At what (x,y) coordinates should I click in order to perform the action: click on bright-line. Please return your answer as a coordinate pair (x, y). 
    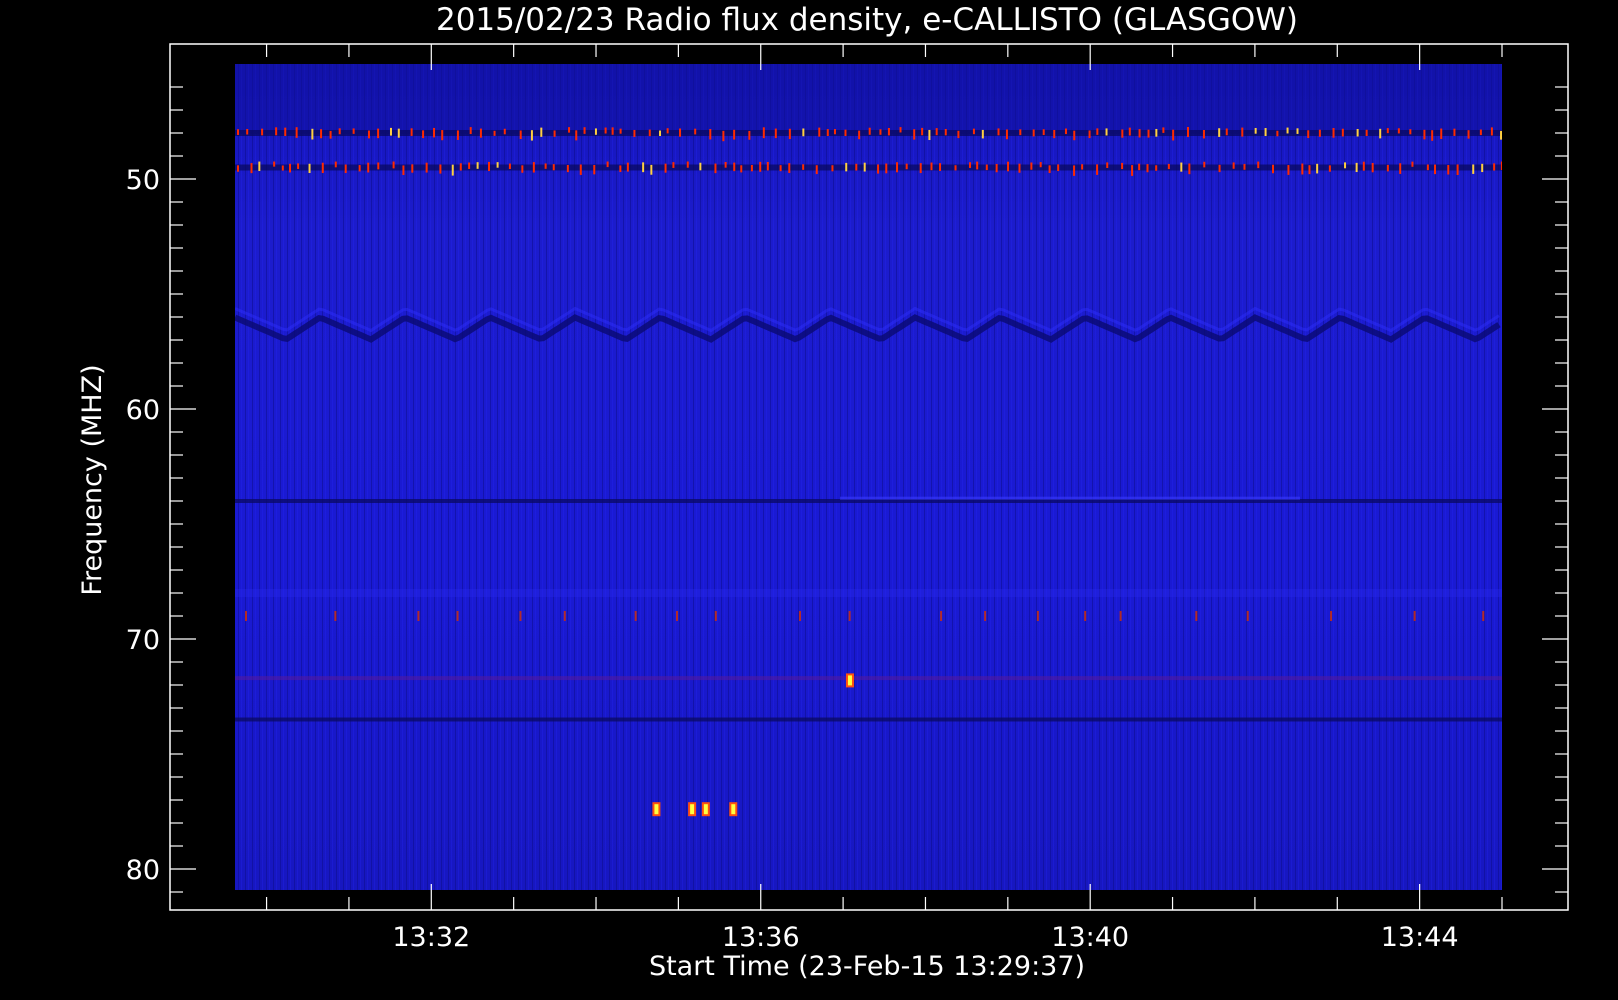
    Looking at the image, I should click on (1070, 498).